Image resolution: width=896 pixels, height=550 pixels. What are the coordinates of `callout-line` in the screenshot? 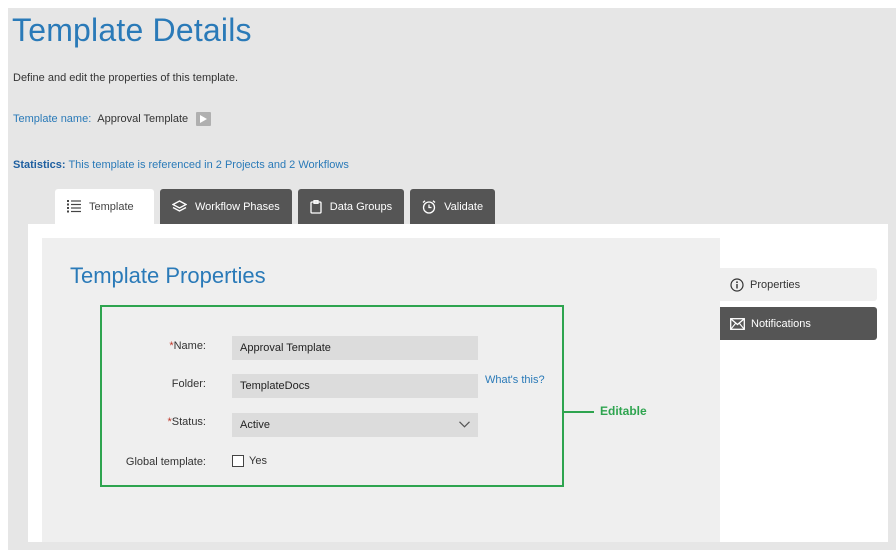 It's located at (579, 412).